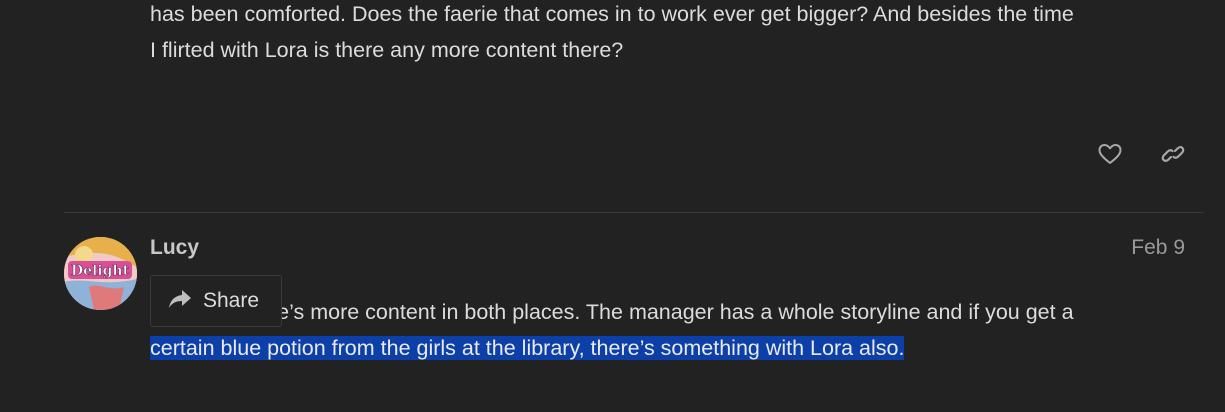  What do you see at coordinates (100, 271) in the screenshot?
I see `avatar-logo-text: Delight` at bounding box center [100, 271].